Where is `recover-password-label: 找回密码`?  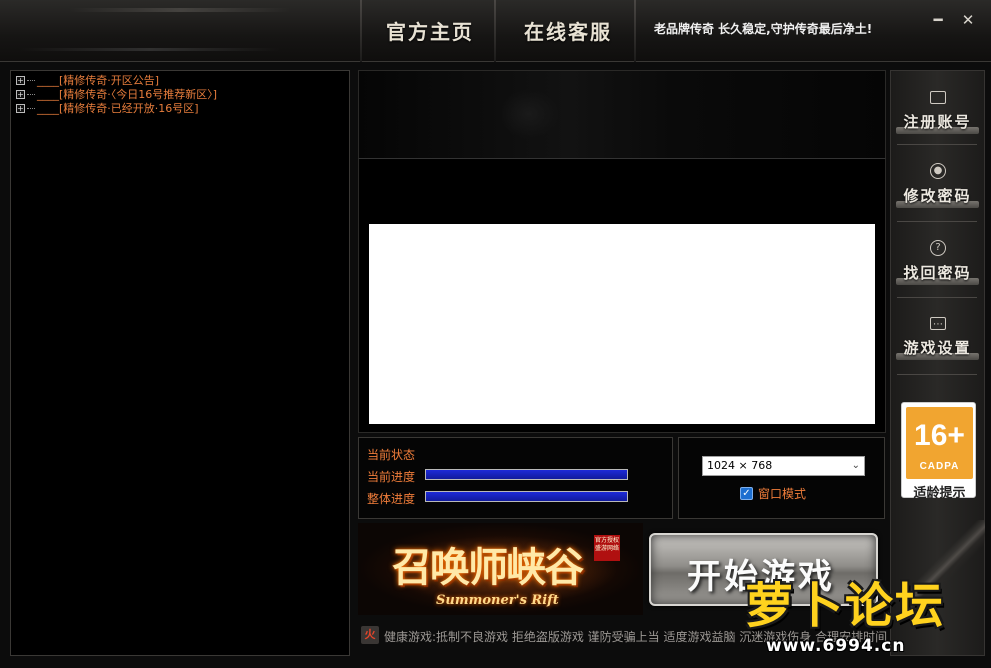 recover-password-label: 找回密码 is located at coordinates (937, 273).